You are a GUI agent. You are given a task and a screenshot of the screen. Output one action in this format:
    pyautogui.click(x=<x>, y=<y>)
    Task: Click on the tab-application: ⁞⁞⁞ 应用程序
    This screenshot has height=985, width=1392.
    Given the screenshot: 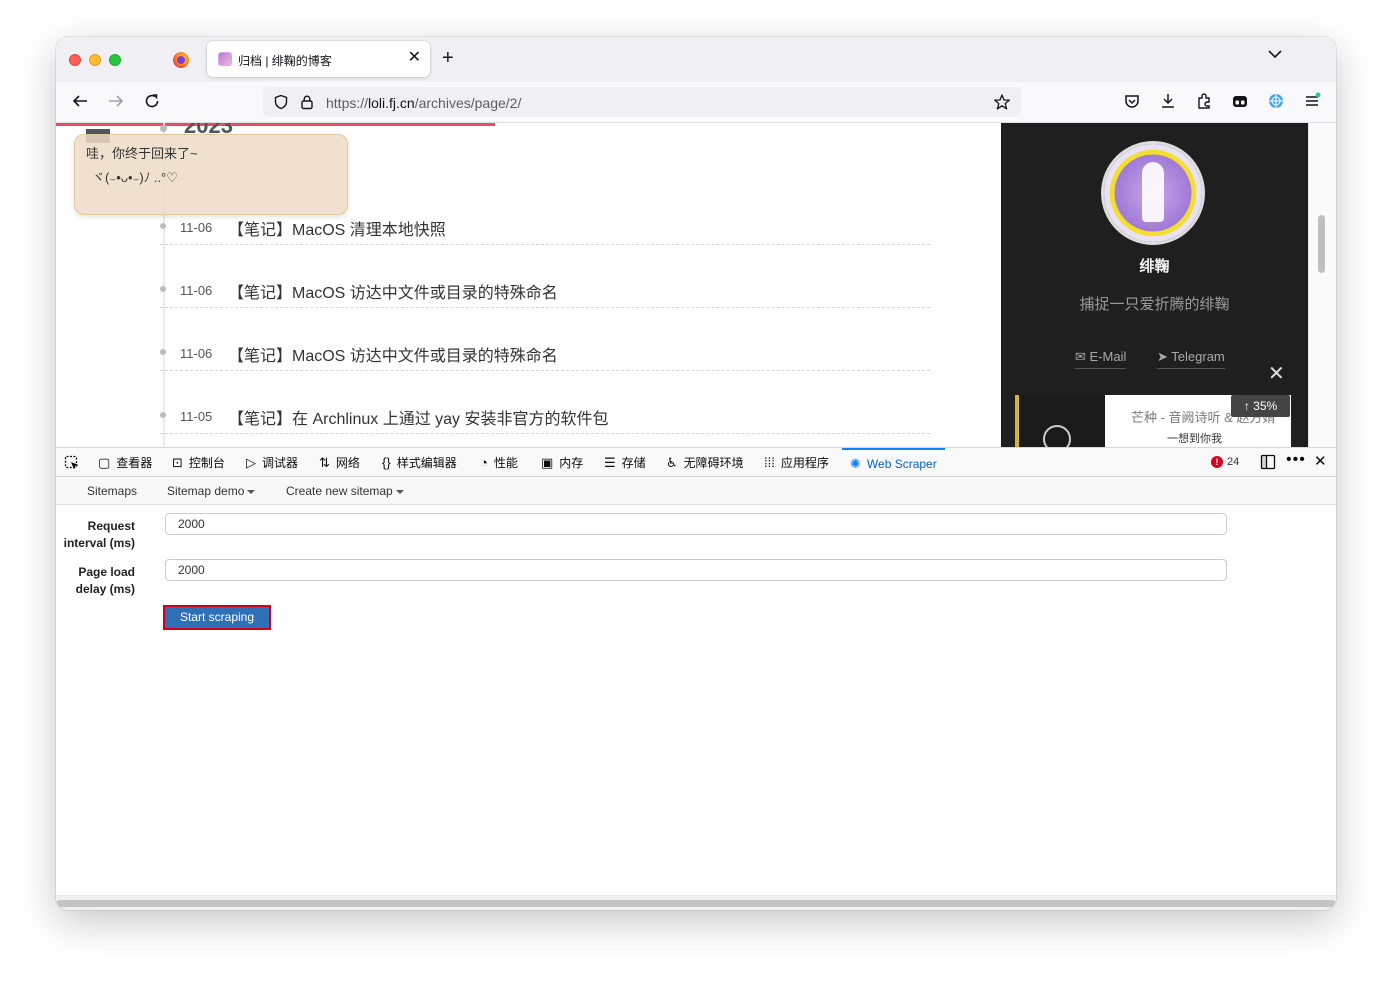 What is the action you would take?
    pyautogui.click(x=796, y=462)
    